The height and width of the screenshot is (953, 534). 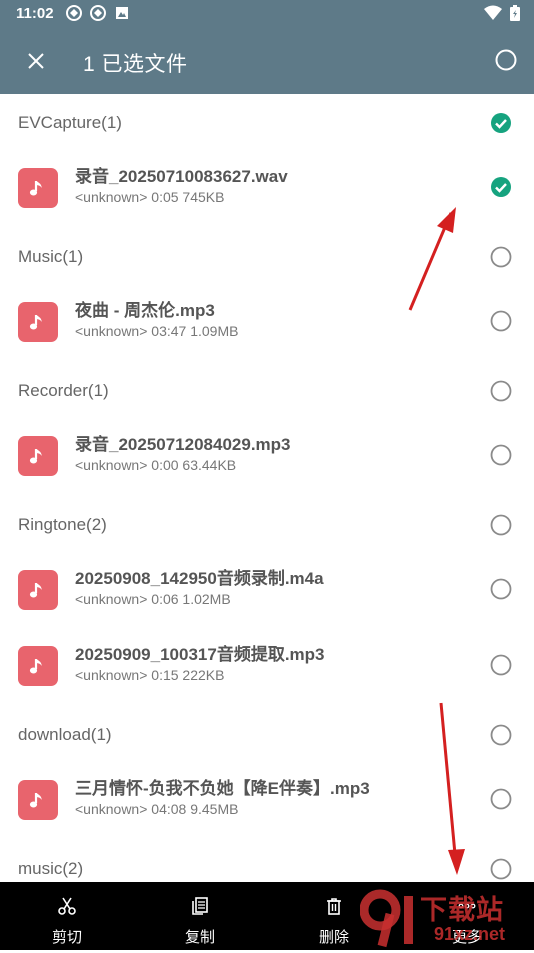 What do you see at coordinates (183, 444) in the screenshot?
I see `file-name: 录音_20250712084029.mp3` at bounding box center [183, 444].